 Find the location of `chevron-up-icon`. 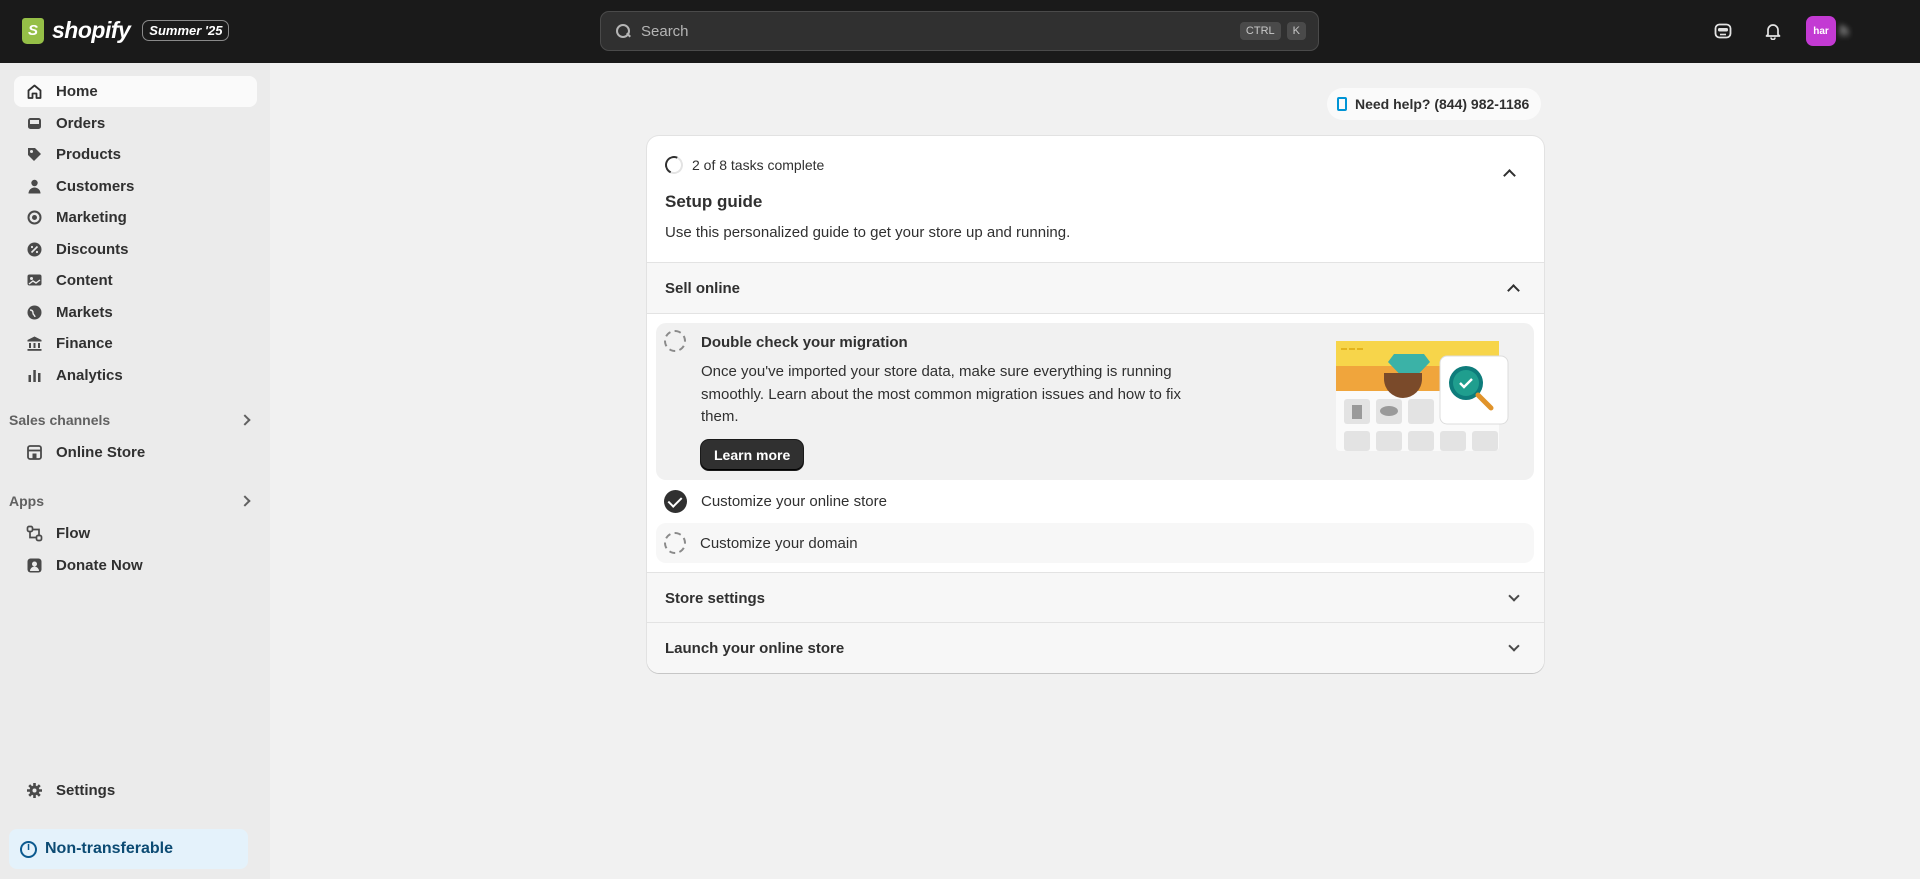

chevron-up-icon is located at coordinates (1513, 290).